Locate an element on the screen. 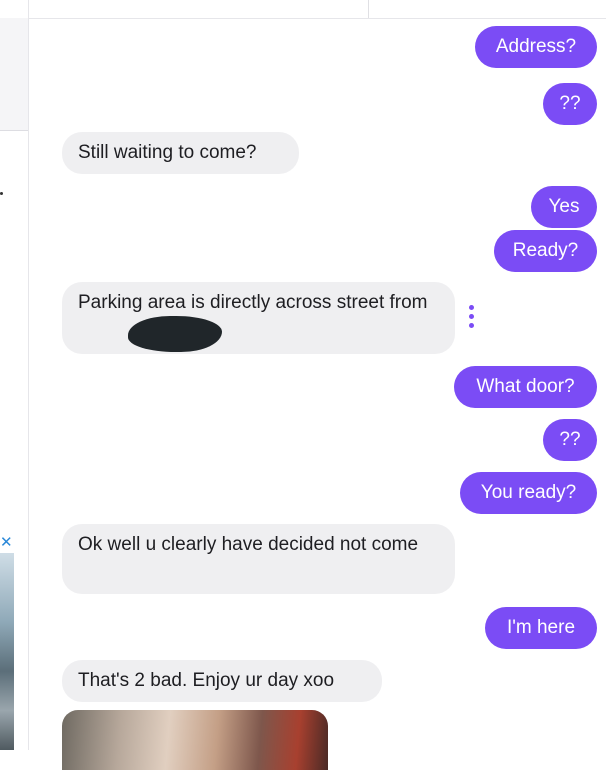  message-text: Yes is located at coordinates (564, 206).